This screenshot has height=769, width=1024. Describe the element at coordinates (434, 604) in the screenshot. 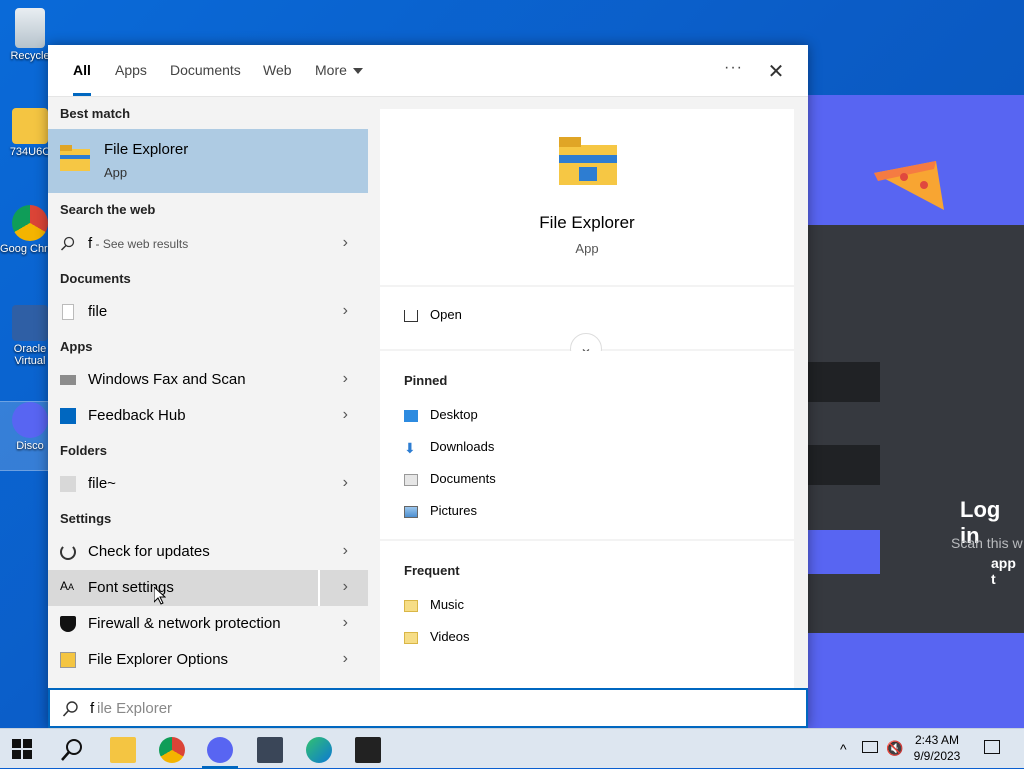

I see `frequent-music: Music` at that location.